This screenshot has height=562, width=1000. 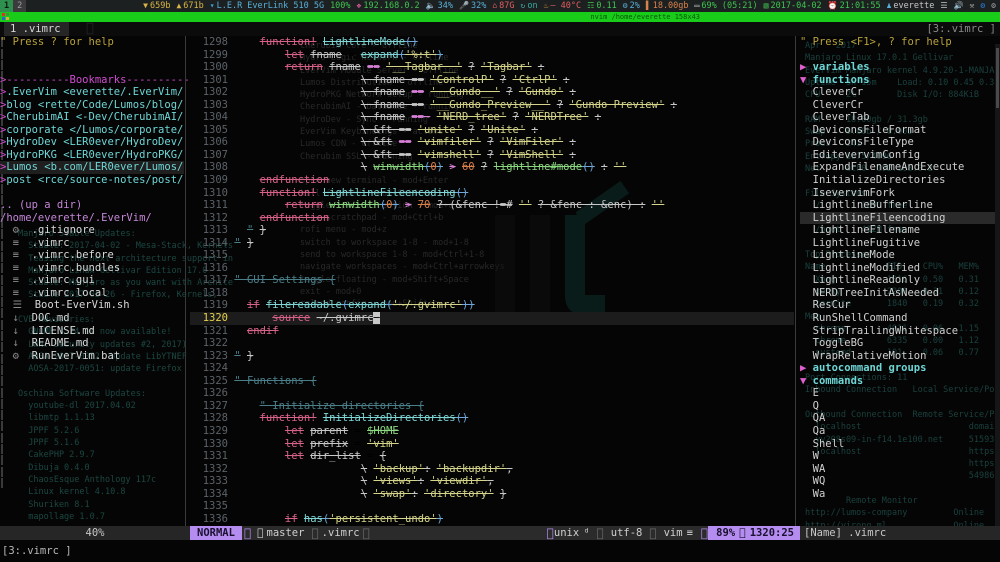 What do you see at coordinates (92, 255) in the screenshot?
I see `nerdtree-file-item: ≡ .vimrc.before` at bounding box center [92, 255].